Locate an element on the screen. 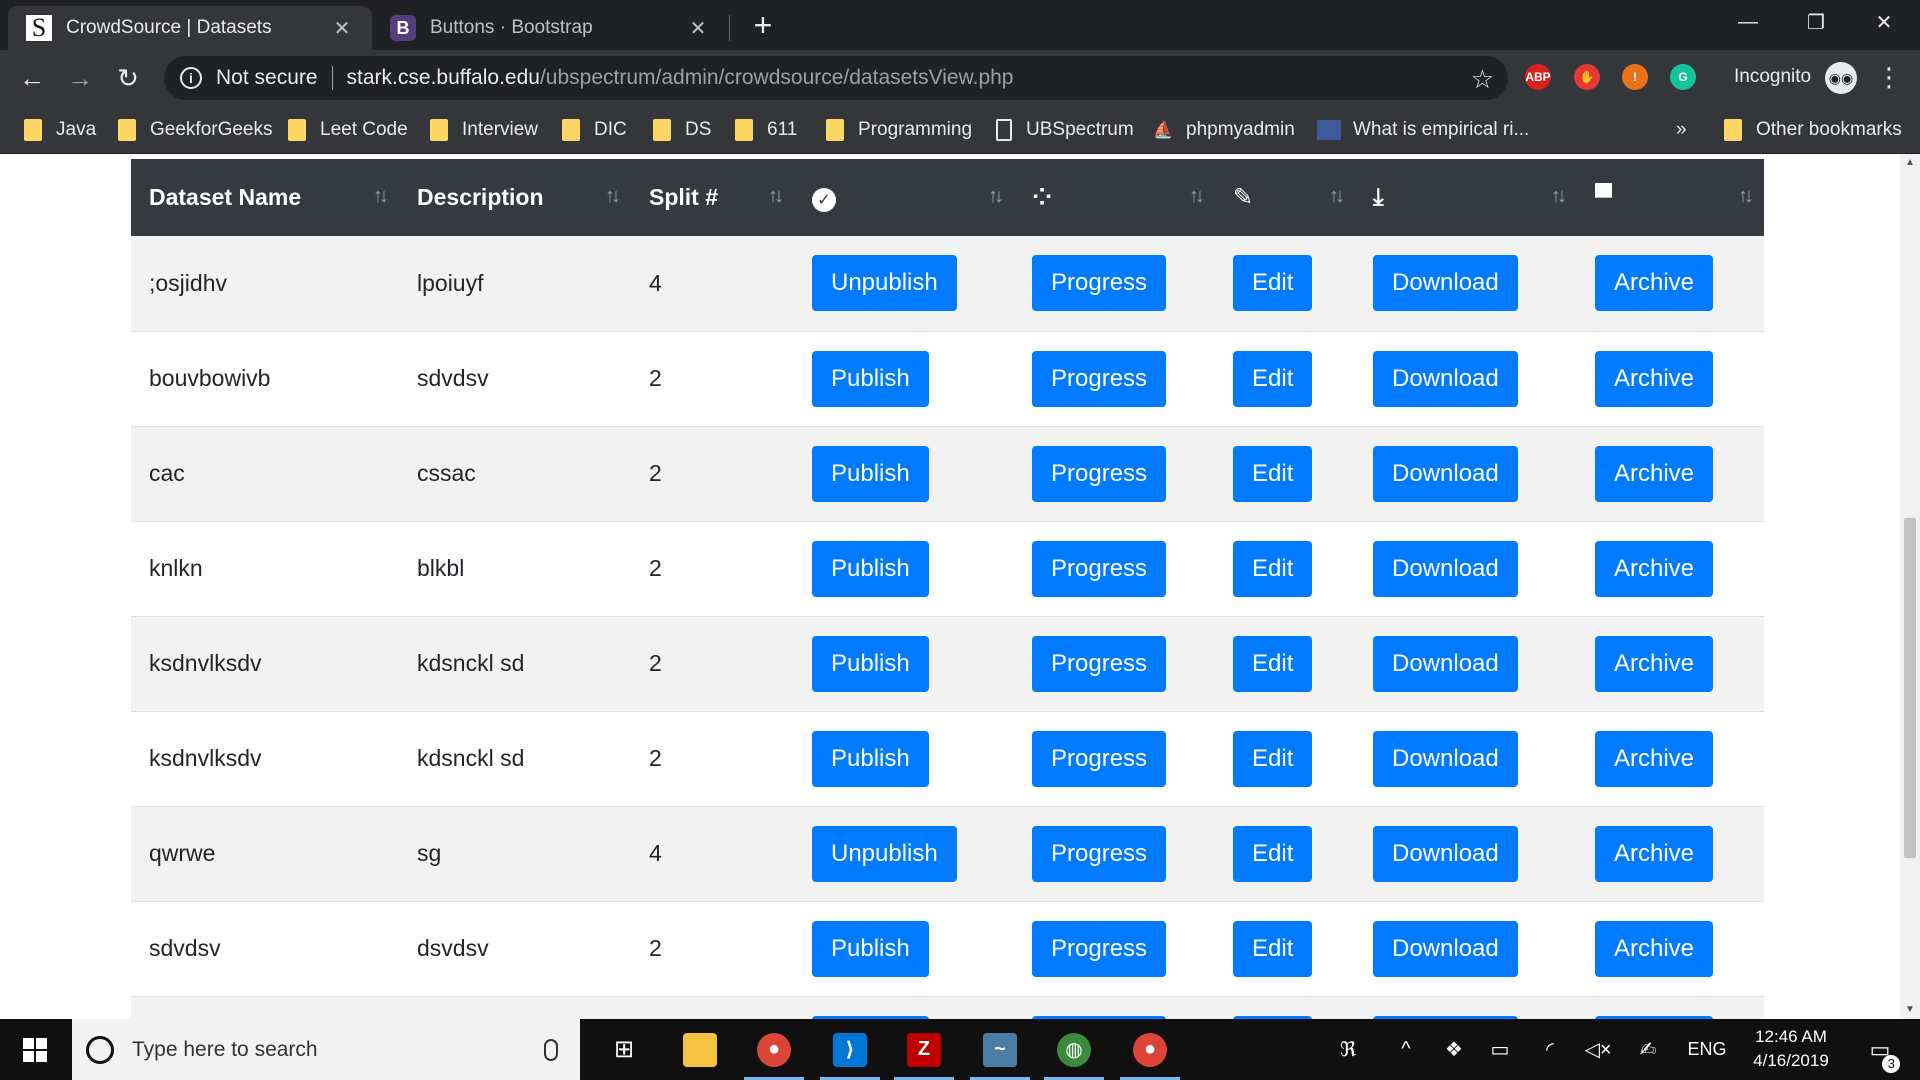 The height and width of the screenshot is (1080, 1920). start-button is located at coordinates (35, 1049).